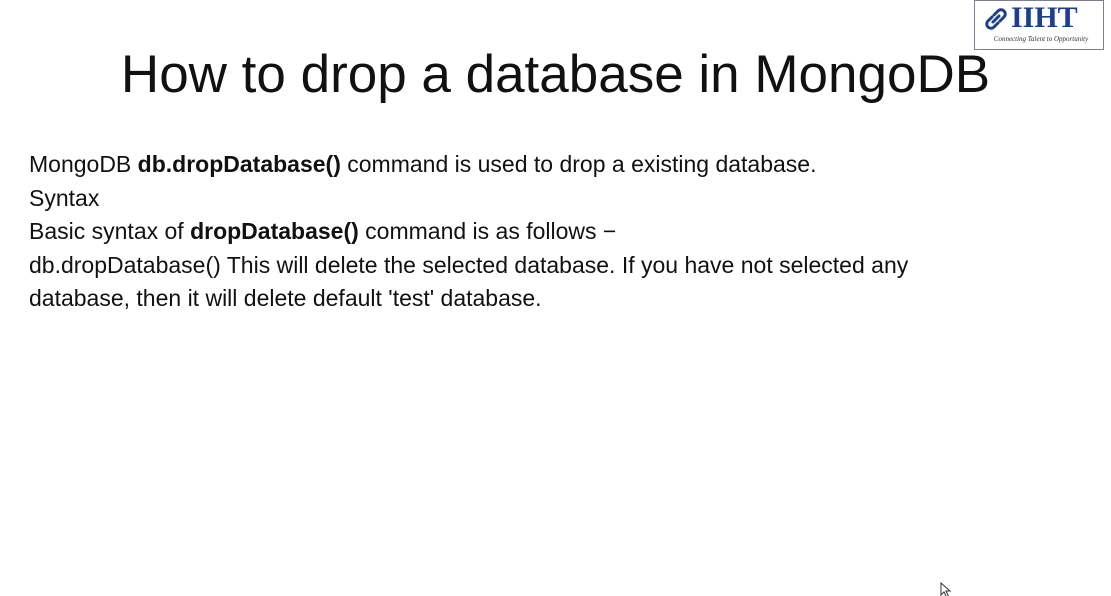 The image size is (1111, 596). Describe the element at coordinates (946, 589) in the screenshot. I see `mouse-pointer-icon` at that location.